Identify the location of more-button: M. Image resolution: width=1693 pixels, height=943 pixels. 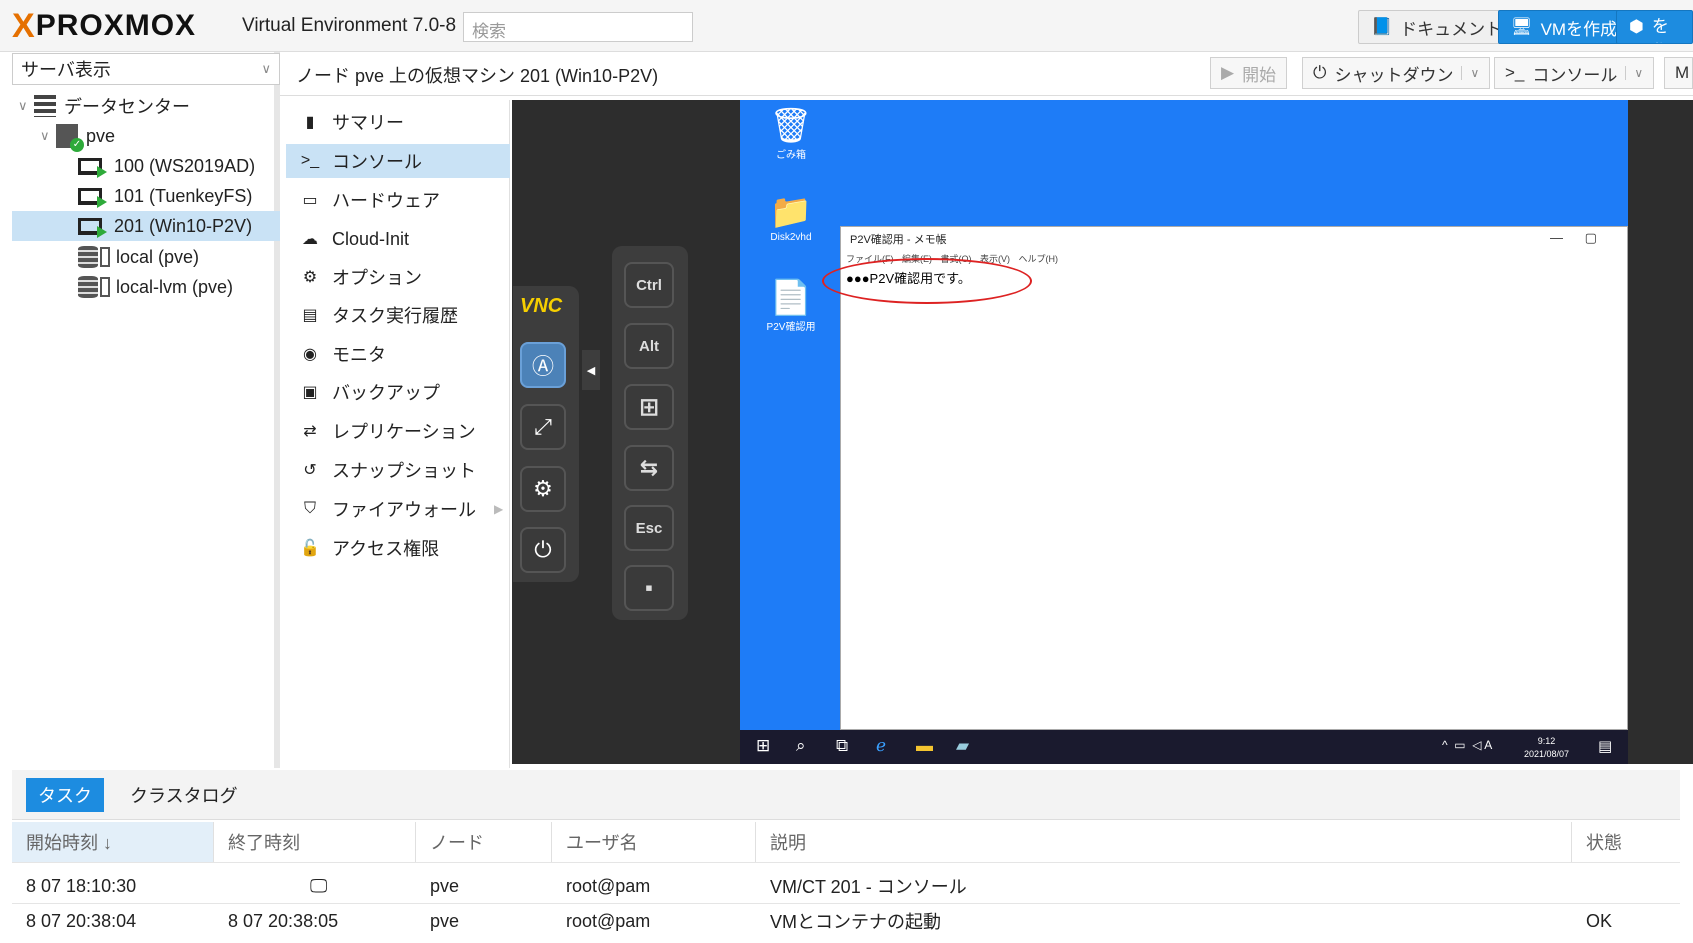
(1678, 73).